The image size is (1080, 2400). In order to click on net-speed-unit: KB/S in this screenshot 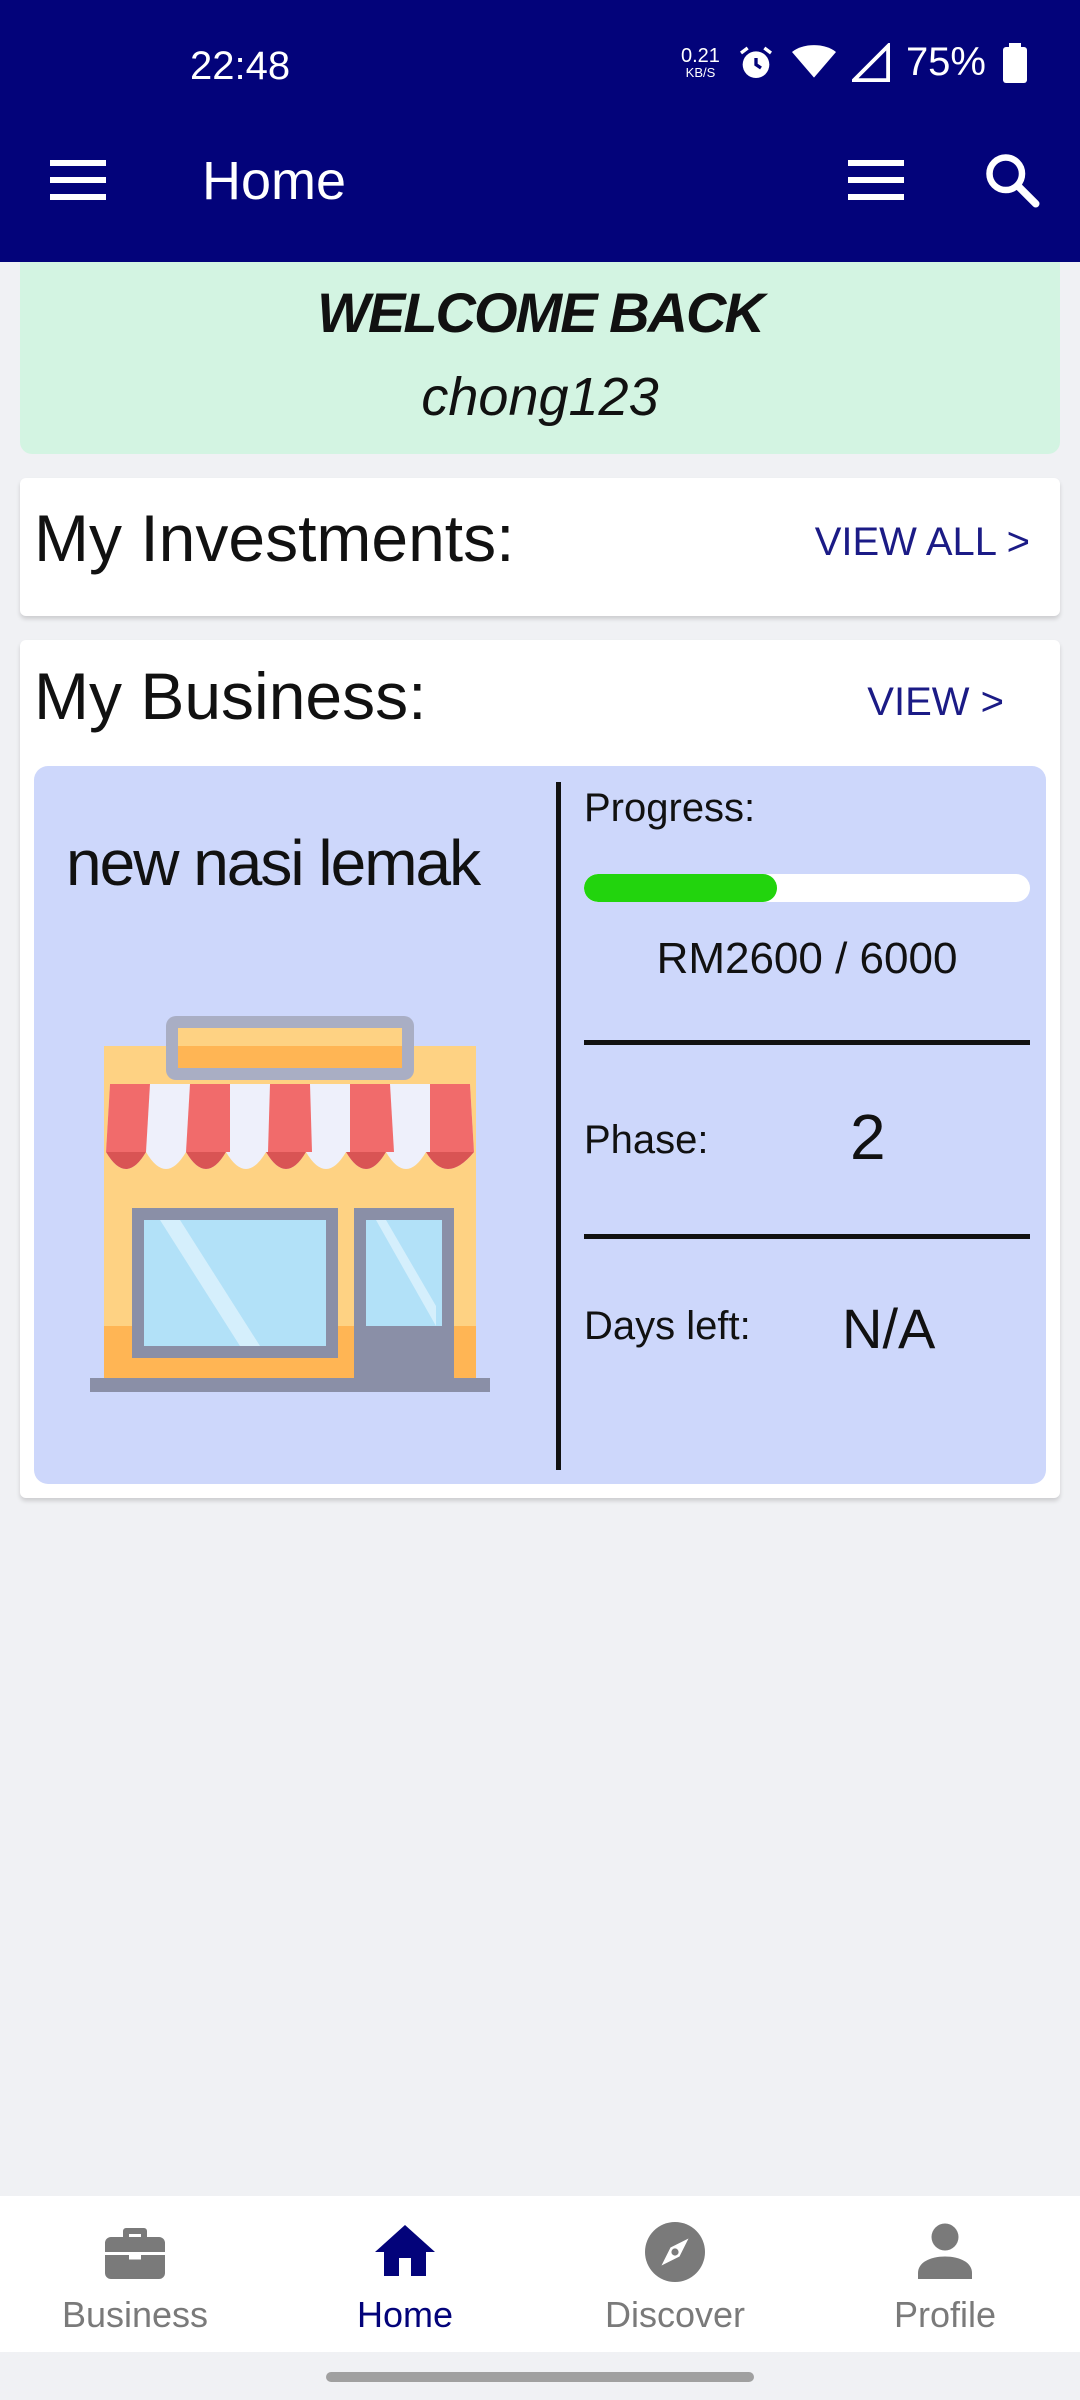, I will do `click(700, 72)`.